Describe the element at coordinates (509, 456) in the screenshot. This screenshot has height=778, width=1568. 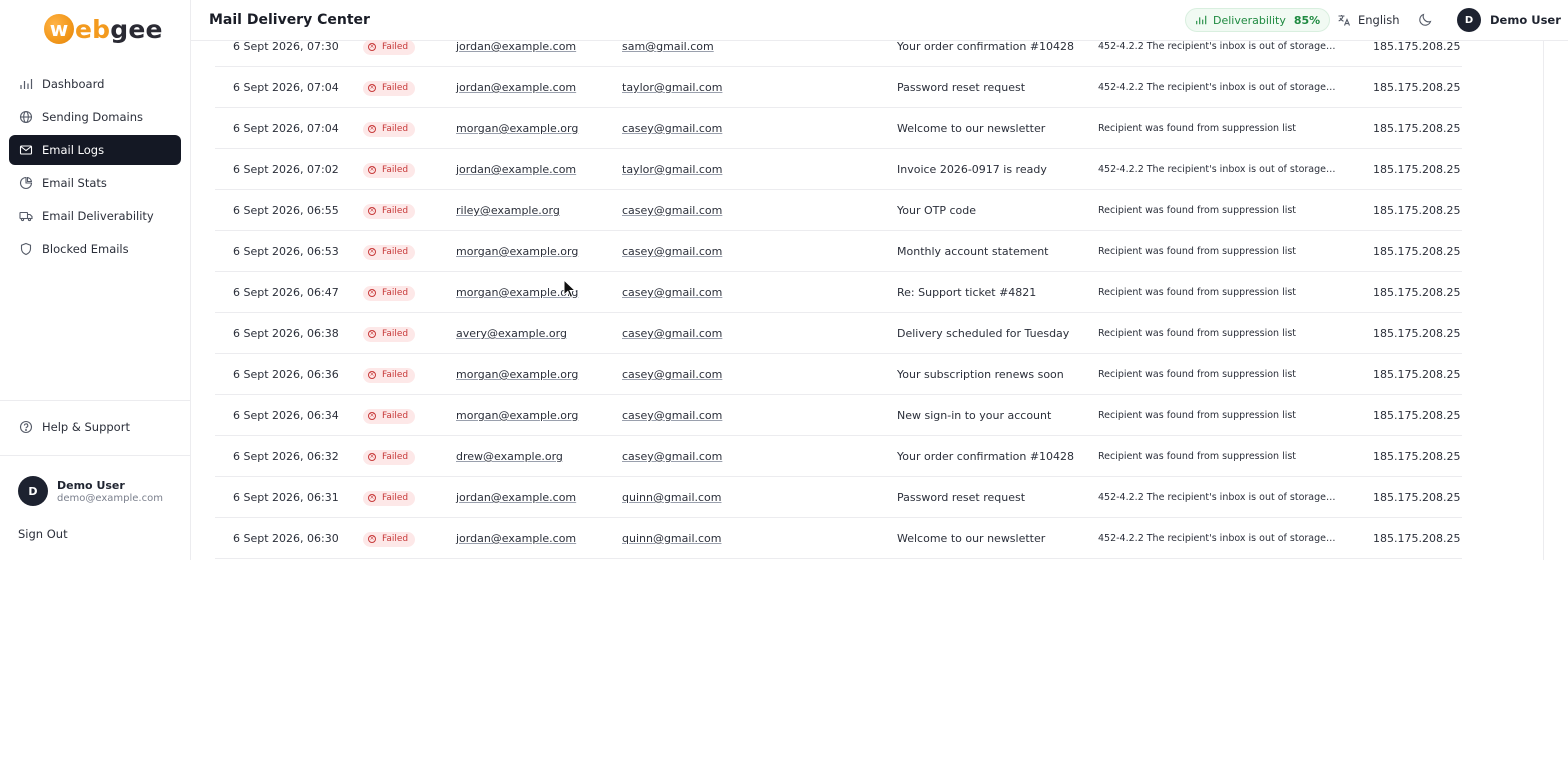
I see `sender-link: drew@example.org` at that location.